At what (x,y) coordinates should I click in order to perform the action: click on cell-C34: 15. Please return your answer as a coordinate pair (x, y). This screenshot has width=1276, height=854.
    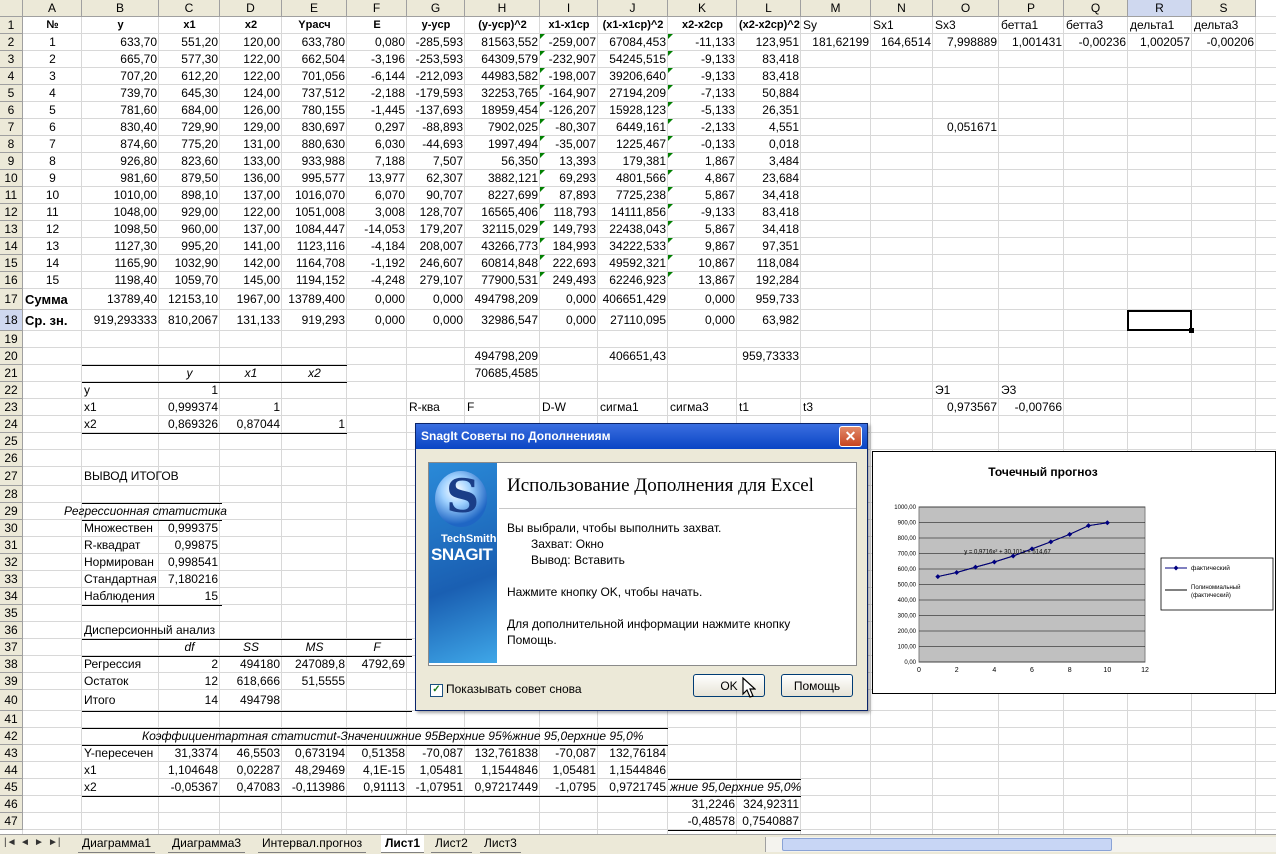
    Looking at the image, I should click on (189, 596).